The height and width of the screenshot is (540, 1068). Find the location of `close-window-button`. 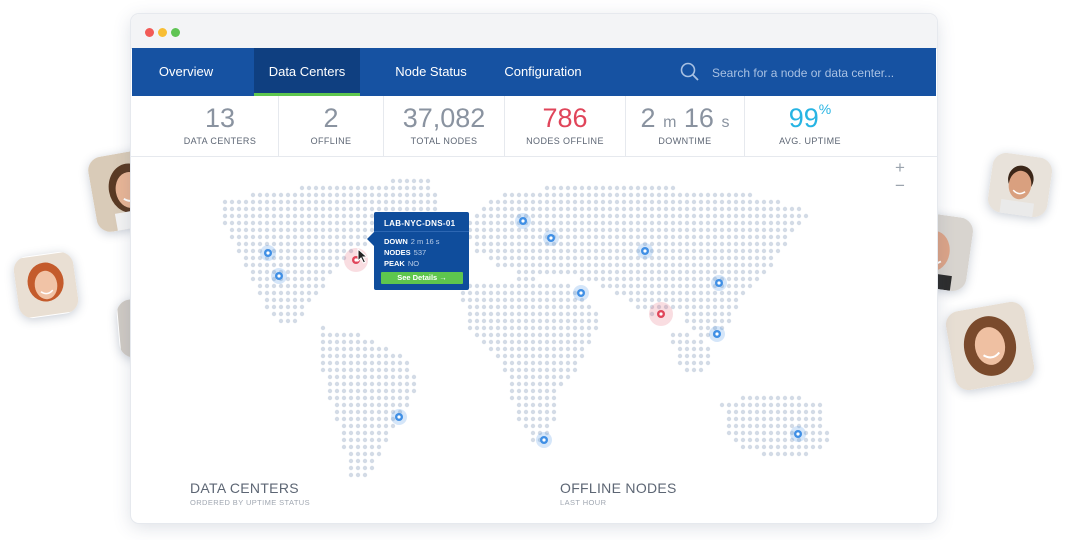

close-window-button is located at coordinates (149, 32).